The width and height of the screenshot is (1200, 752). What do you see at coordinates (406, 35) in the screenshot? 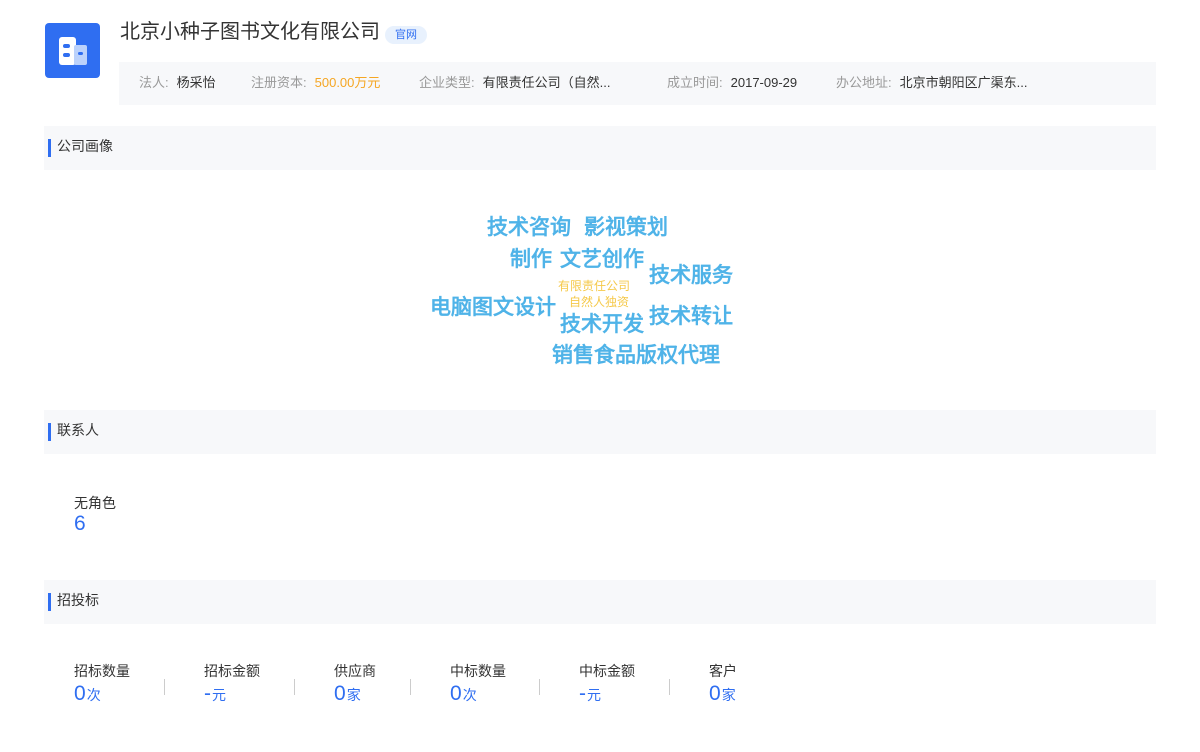
I see `official-website-tag: 官网` at bounding box center [406, 35].